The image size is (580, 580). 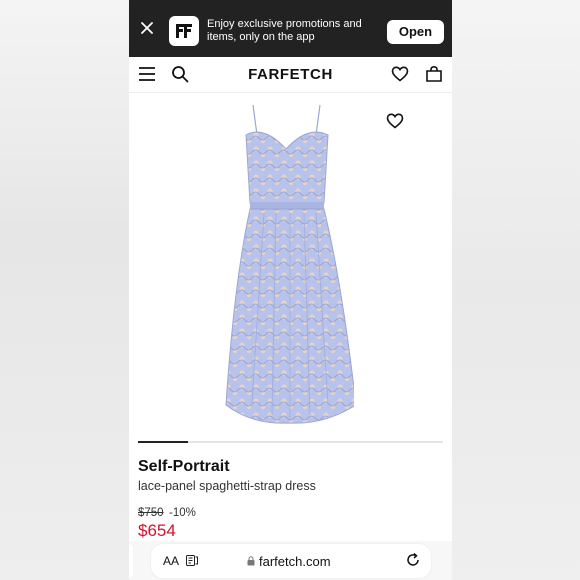 What do you see at coordinates (413, 560) in the screenshot?
I see `reload-icon` at bounding box center [413, 560].